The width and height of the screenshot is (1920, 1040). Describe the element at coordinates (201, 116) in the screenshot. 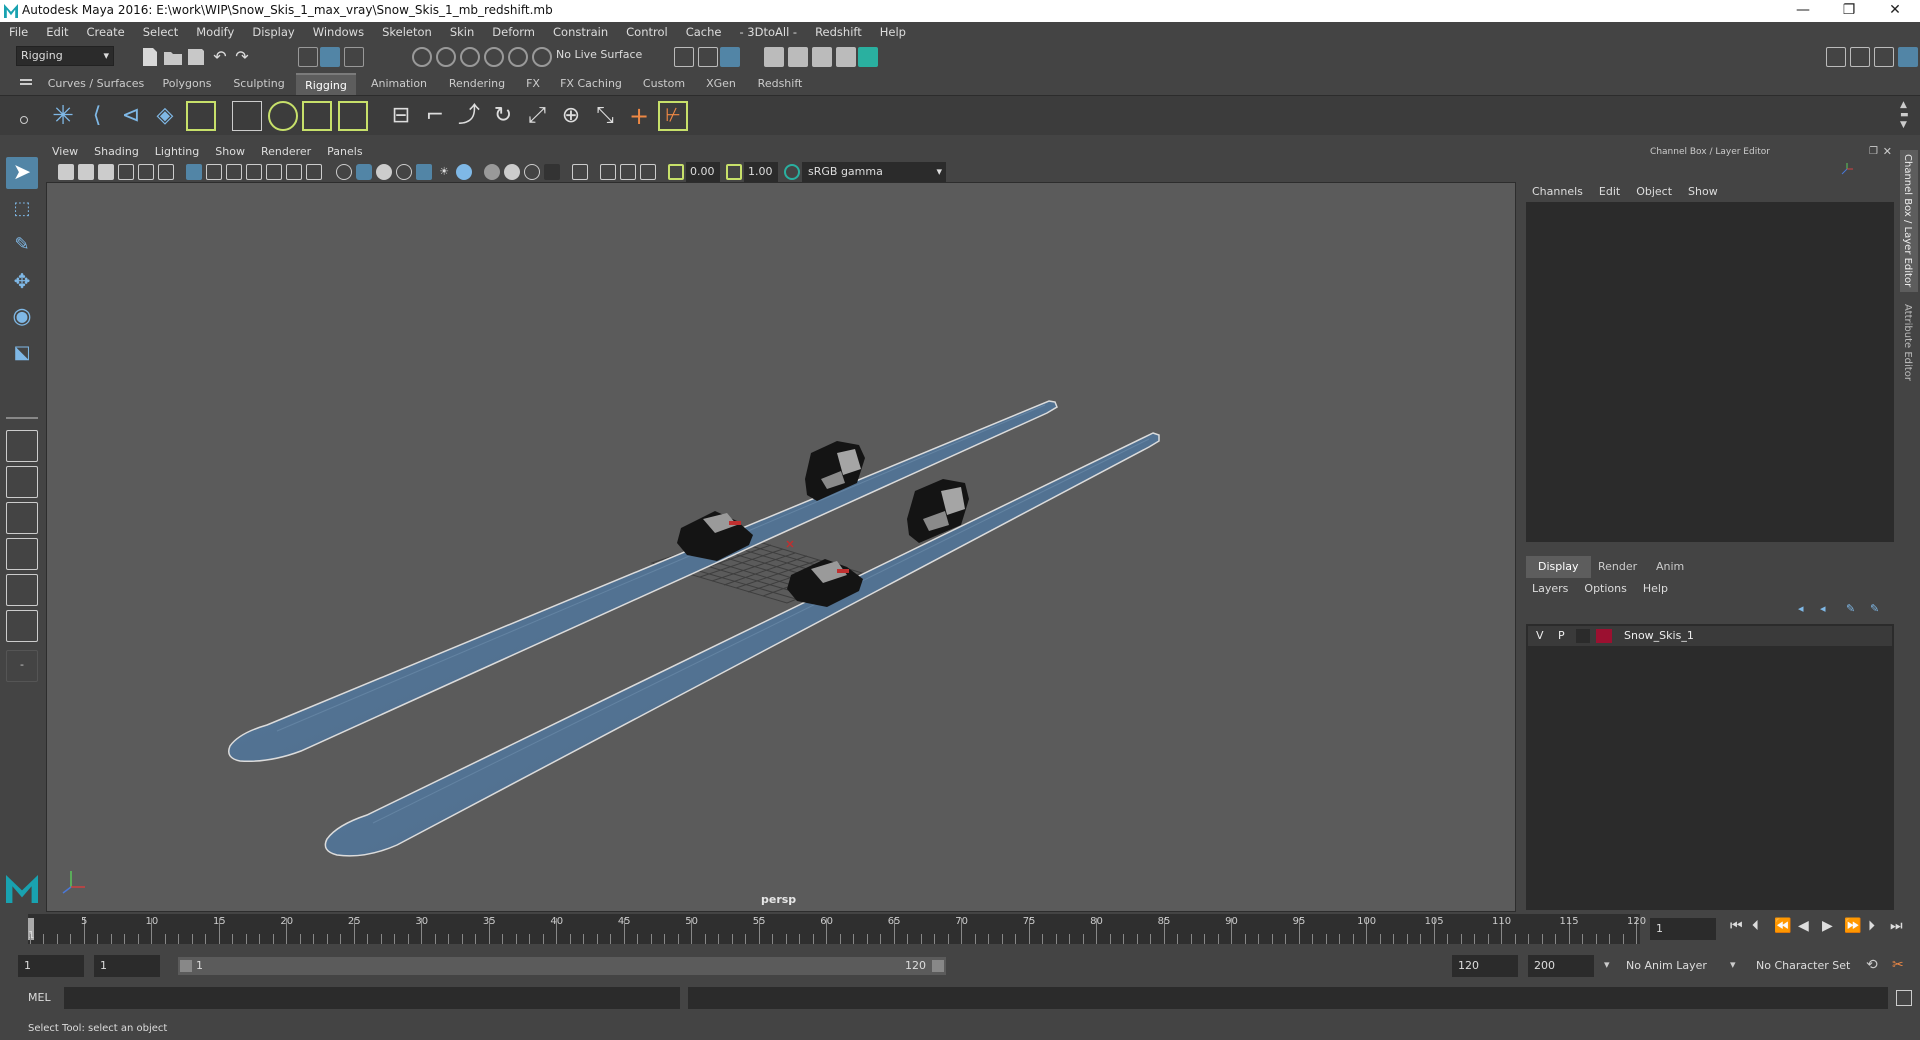

I see `locator-icon` at that location.